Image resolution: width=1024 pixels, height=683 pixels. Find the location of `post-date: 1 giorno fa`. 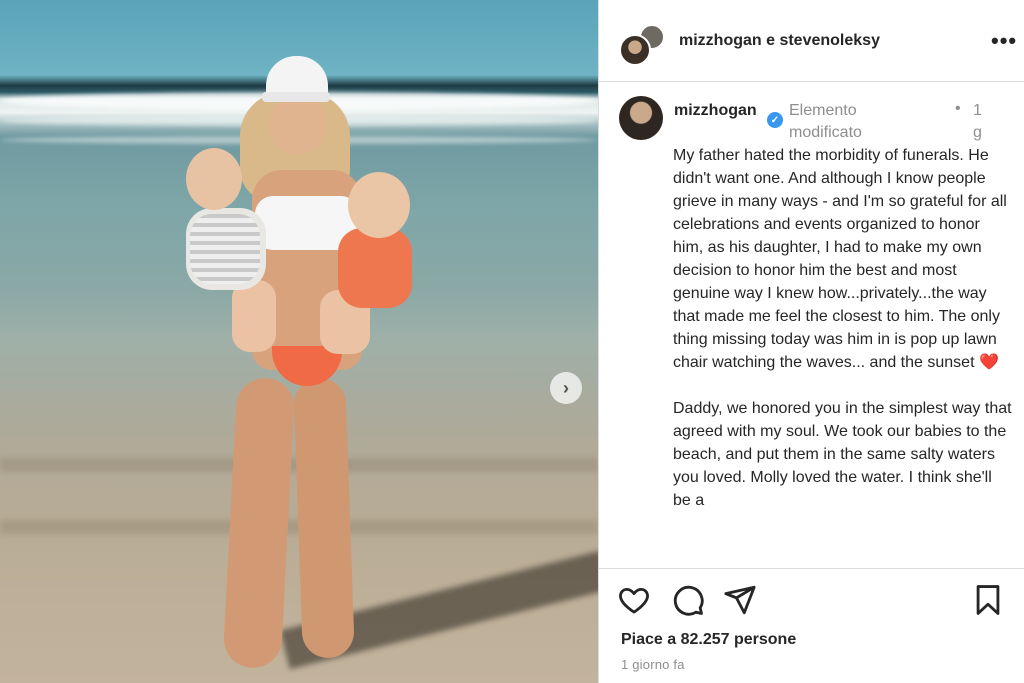

post-date: 1 giorno fa is located at coordinates (653, 664).